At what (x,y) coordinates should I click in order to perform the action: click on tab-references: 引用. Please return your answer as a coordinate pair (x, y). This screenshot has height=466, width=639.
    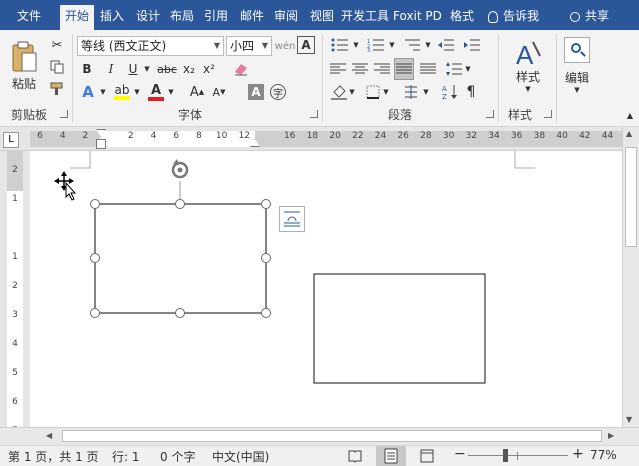
    Looking at the image, I should click on (216, 17).